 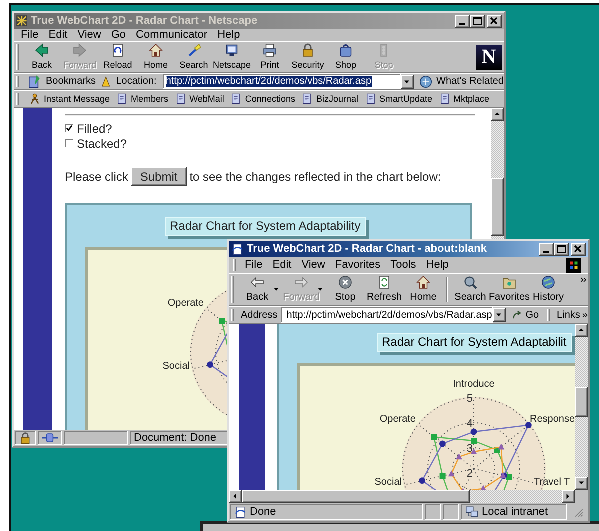 What do you see at coordinates (472, 512) in the screenshot?
I see `intranet-icon` at bounding box center [472, 512].